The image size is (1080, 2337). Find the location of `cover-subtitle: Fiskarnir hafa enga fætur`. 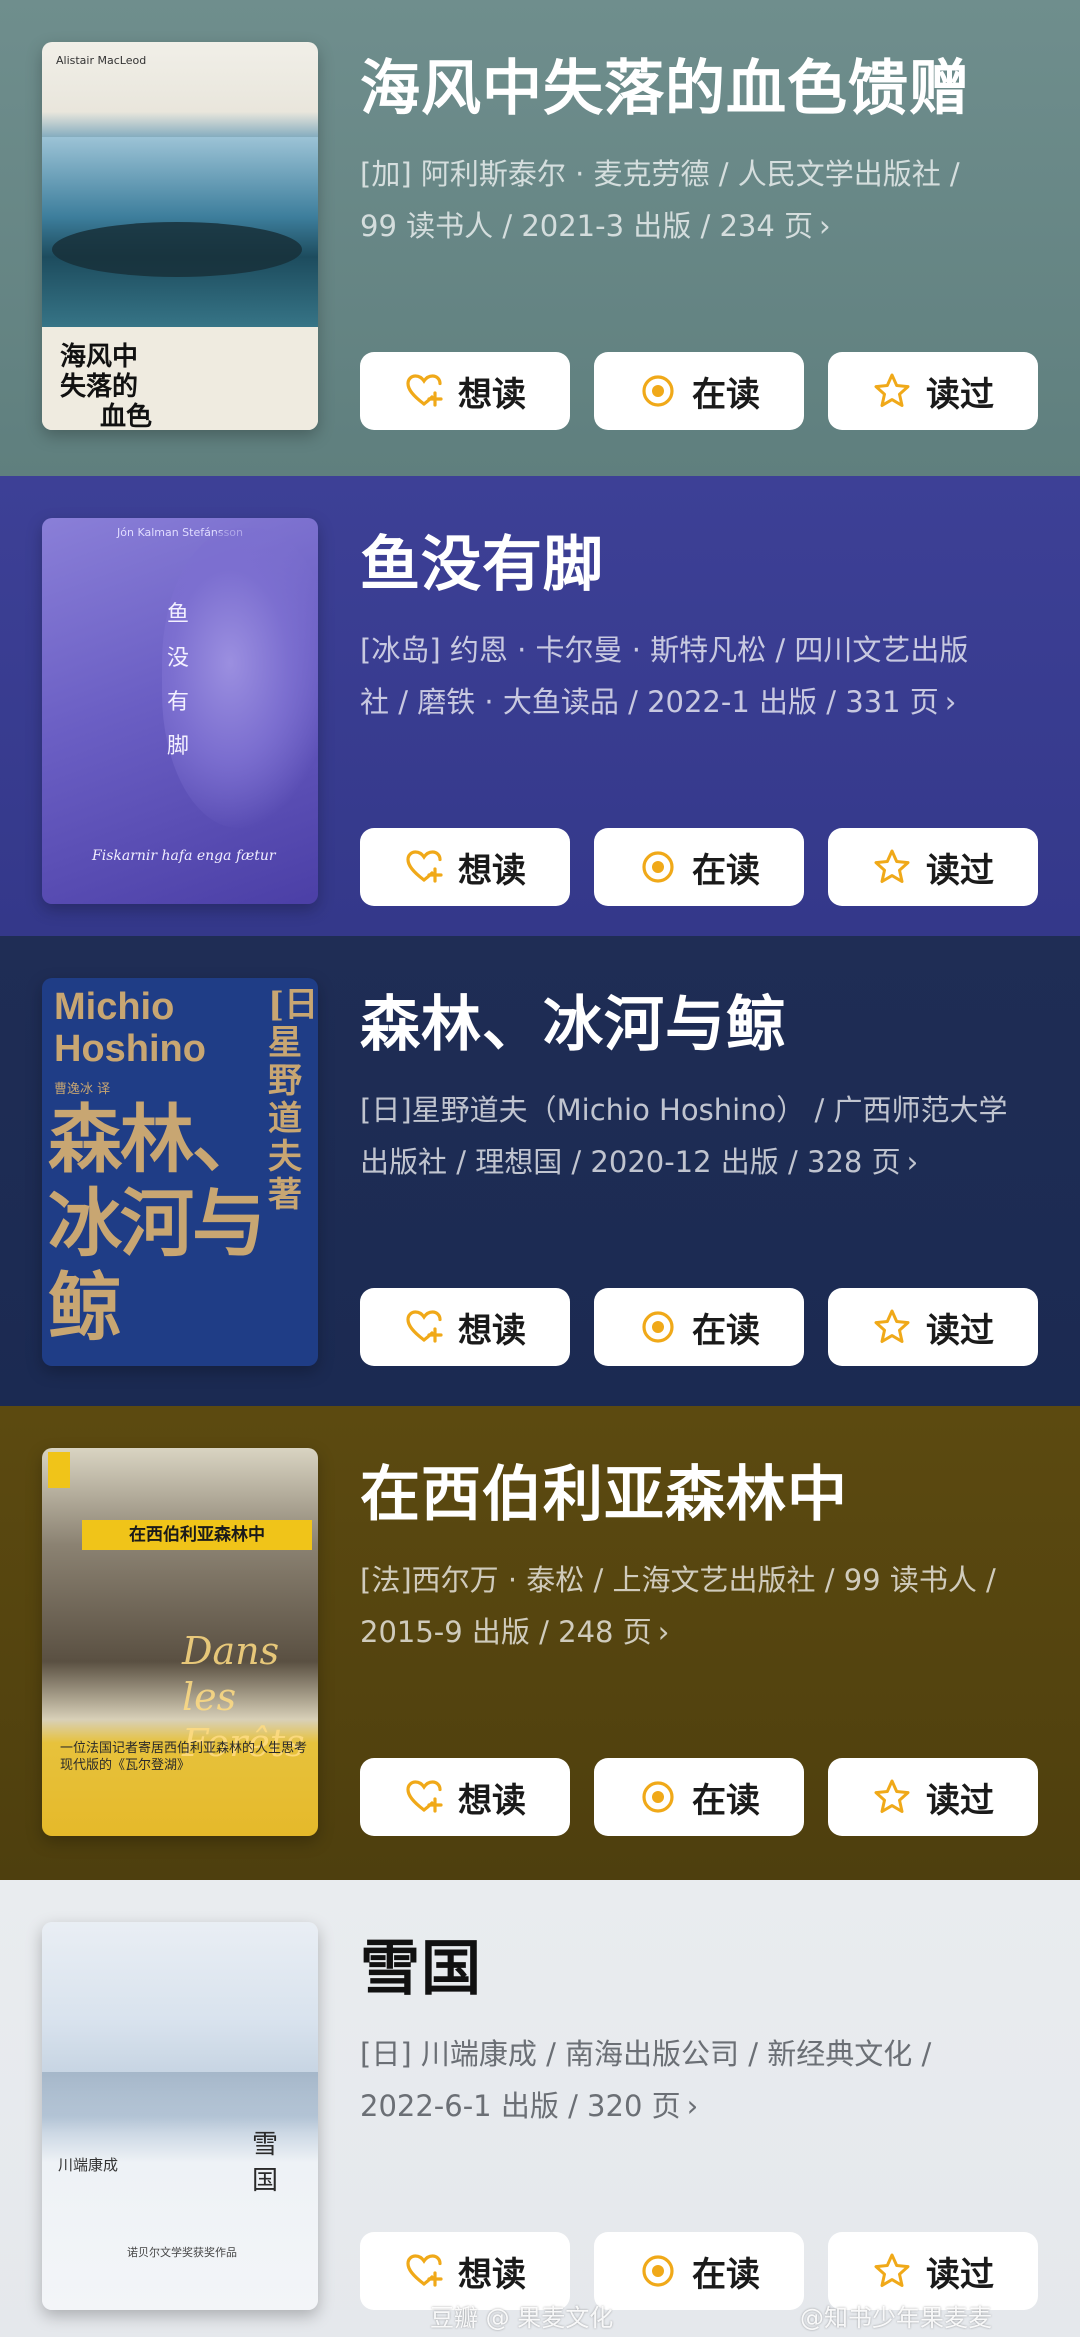

cover-subtitle: Fiskarnir hafa enga fætur is located at coordinates (184, 856).